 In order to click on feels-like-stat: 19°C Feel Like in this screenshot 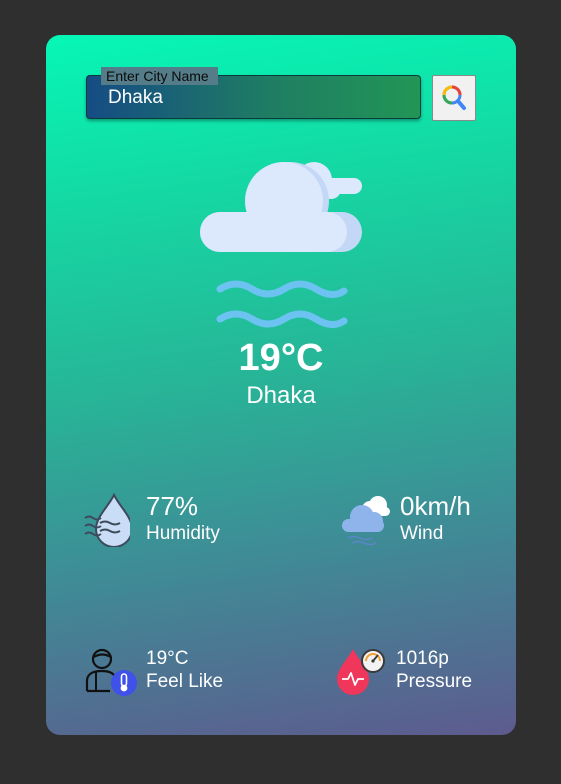, I will do `click(184, 673)`.